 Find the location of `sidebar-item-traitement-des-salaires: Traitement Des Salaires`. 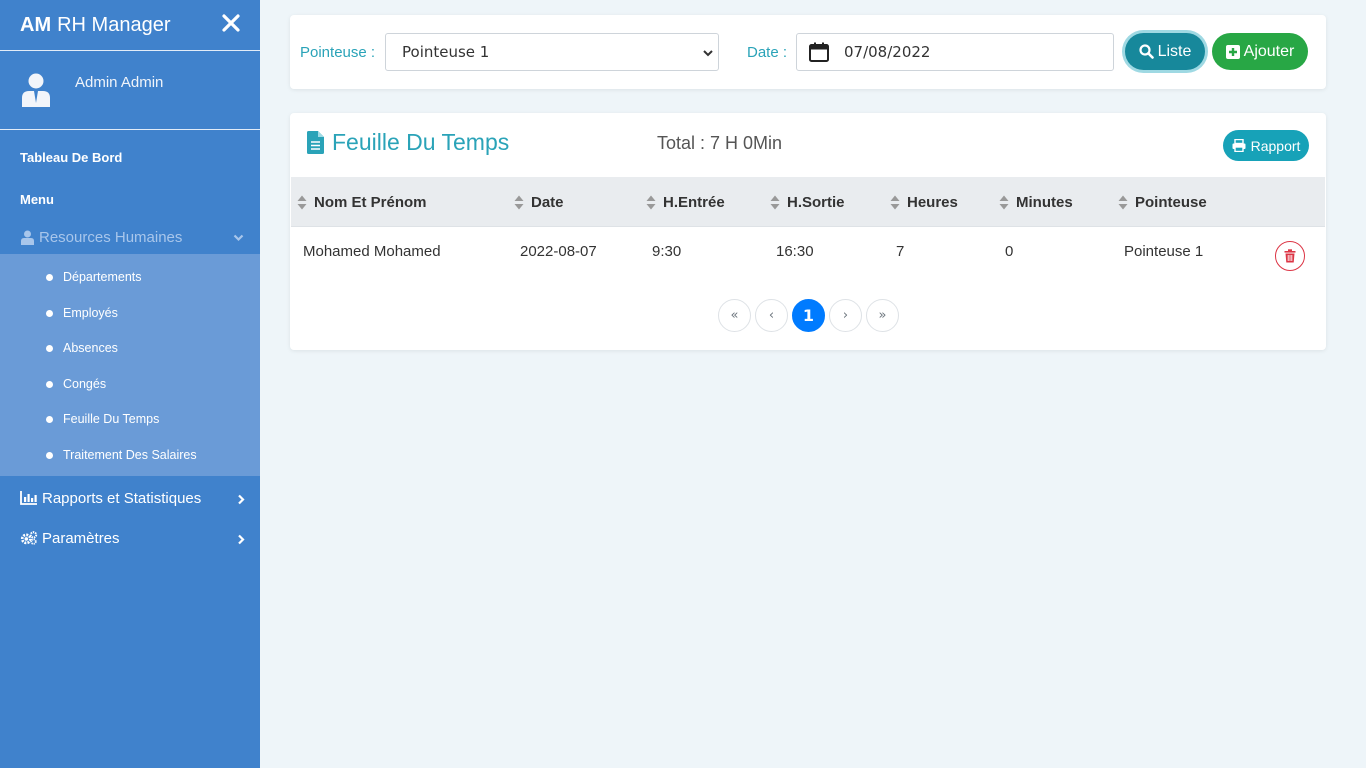

sidebar-item-traitement-des-salaires: Traitement Des Salaires is located at coordinates (121, 455).